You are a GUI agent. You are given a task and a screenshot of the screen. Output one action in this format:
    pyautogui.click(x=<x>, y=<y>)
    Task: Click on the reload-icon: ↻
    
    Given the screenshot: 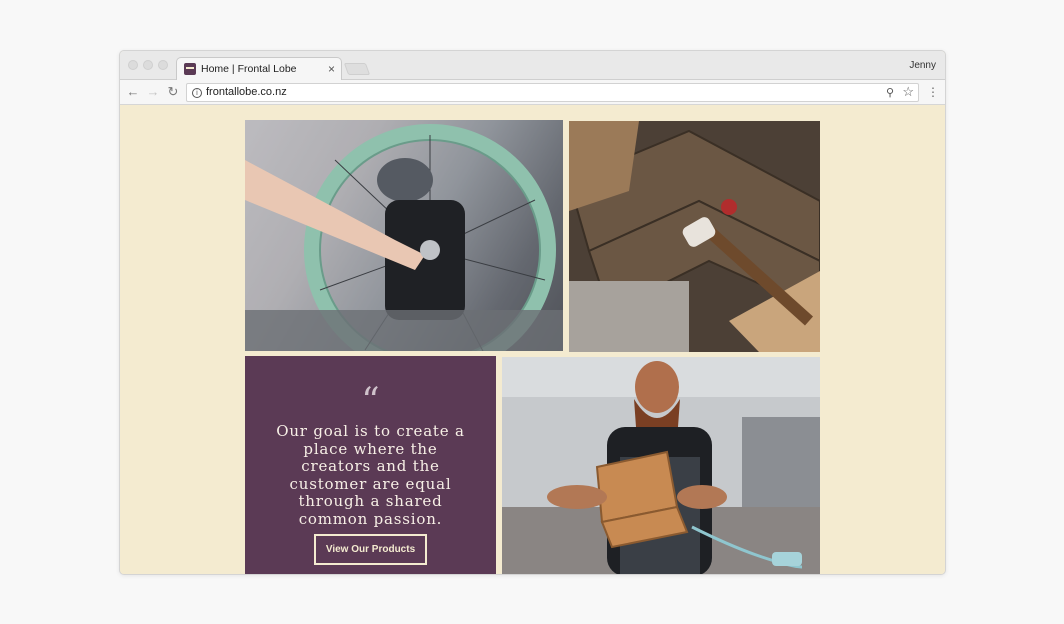 What is the action you would take?
    pyautogui.click(x=173, y=92)
    